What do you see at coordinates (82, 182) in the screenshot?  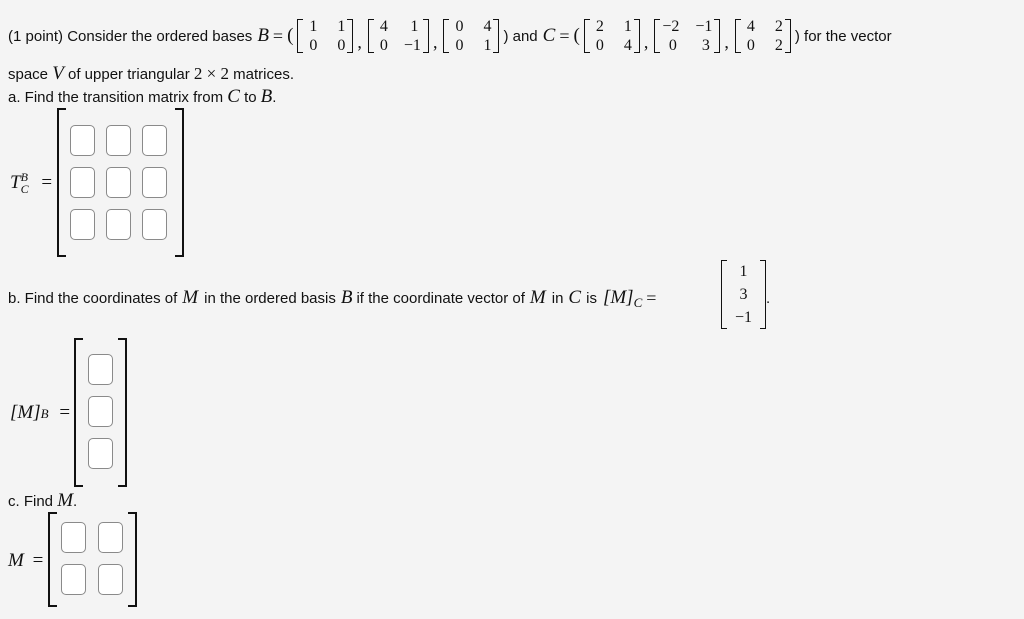 I see `transition-input-r2c1` at bounding box center [82, 182].